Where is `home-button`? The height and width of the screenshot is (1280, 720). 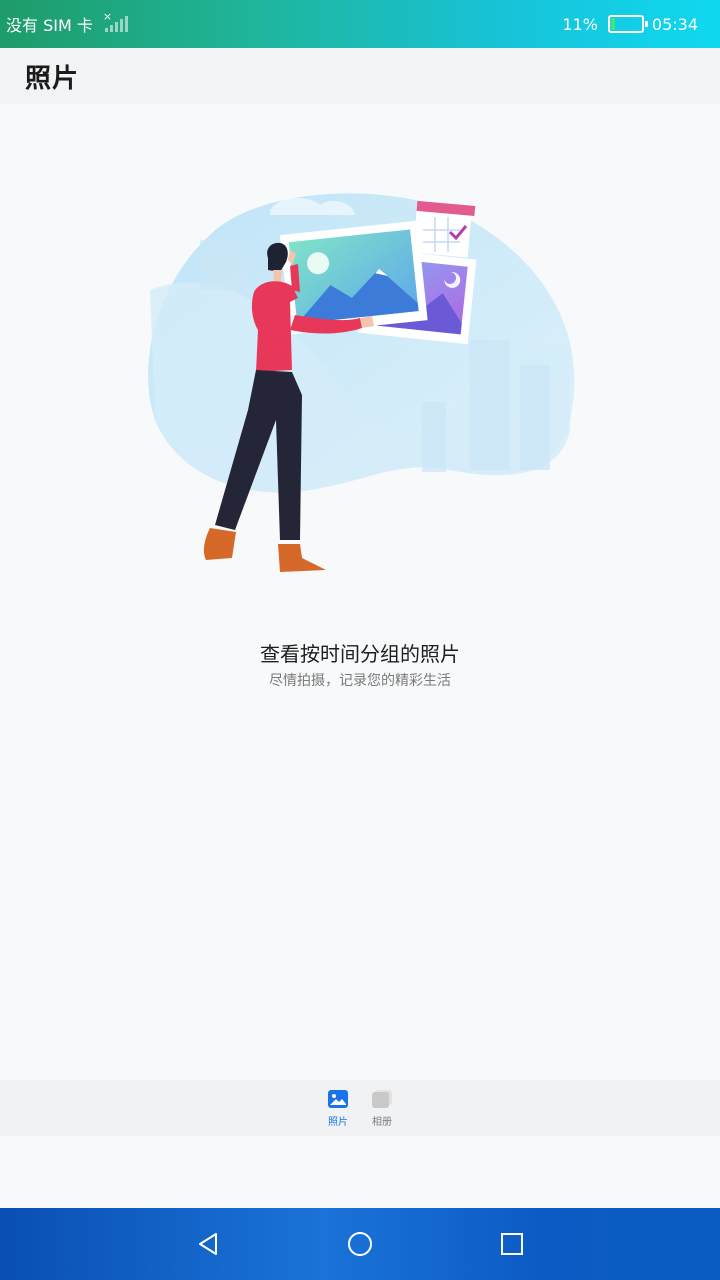 home-button is located at coordinates (360, 1244).